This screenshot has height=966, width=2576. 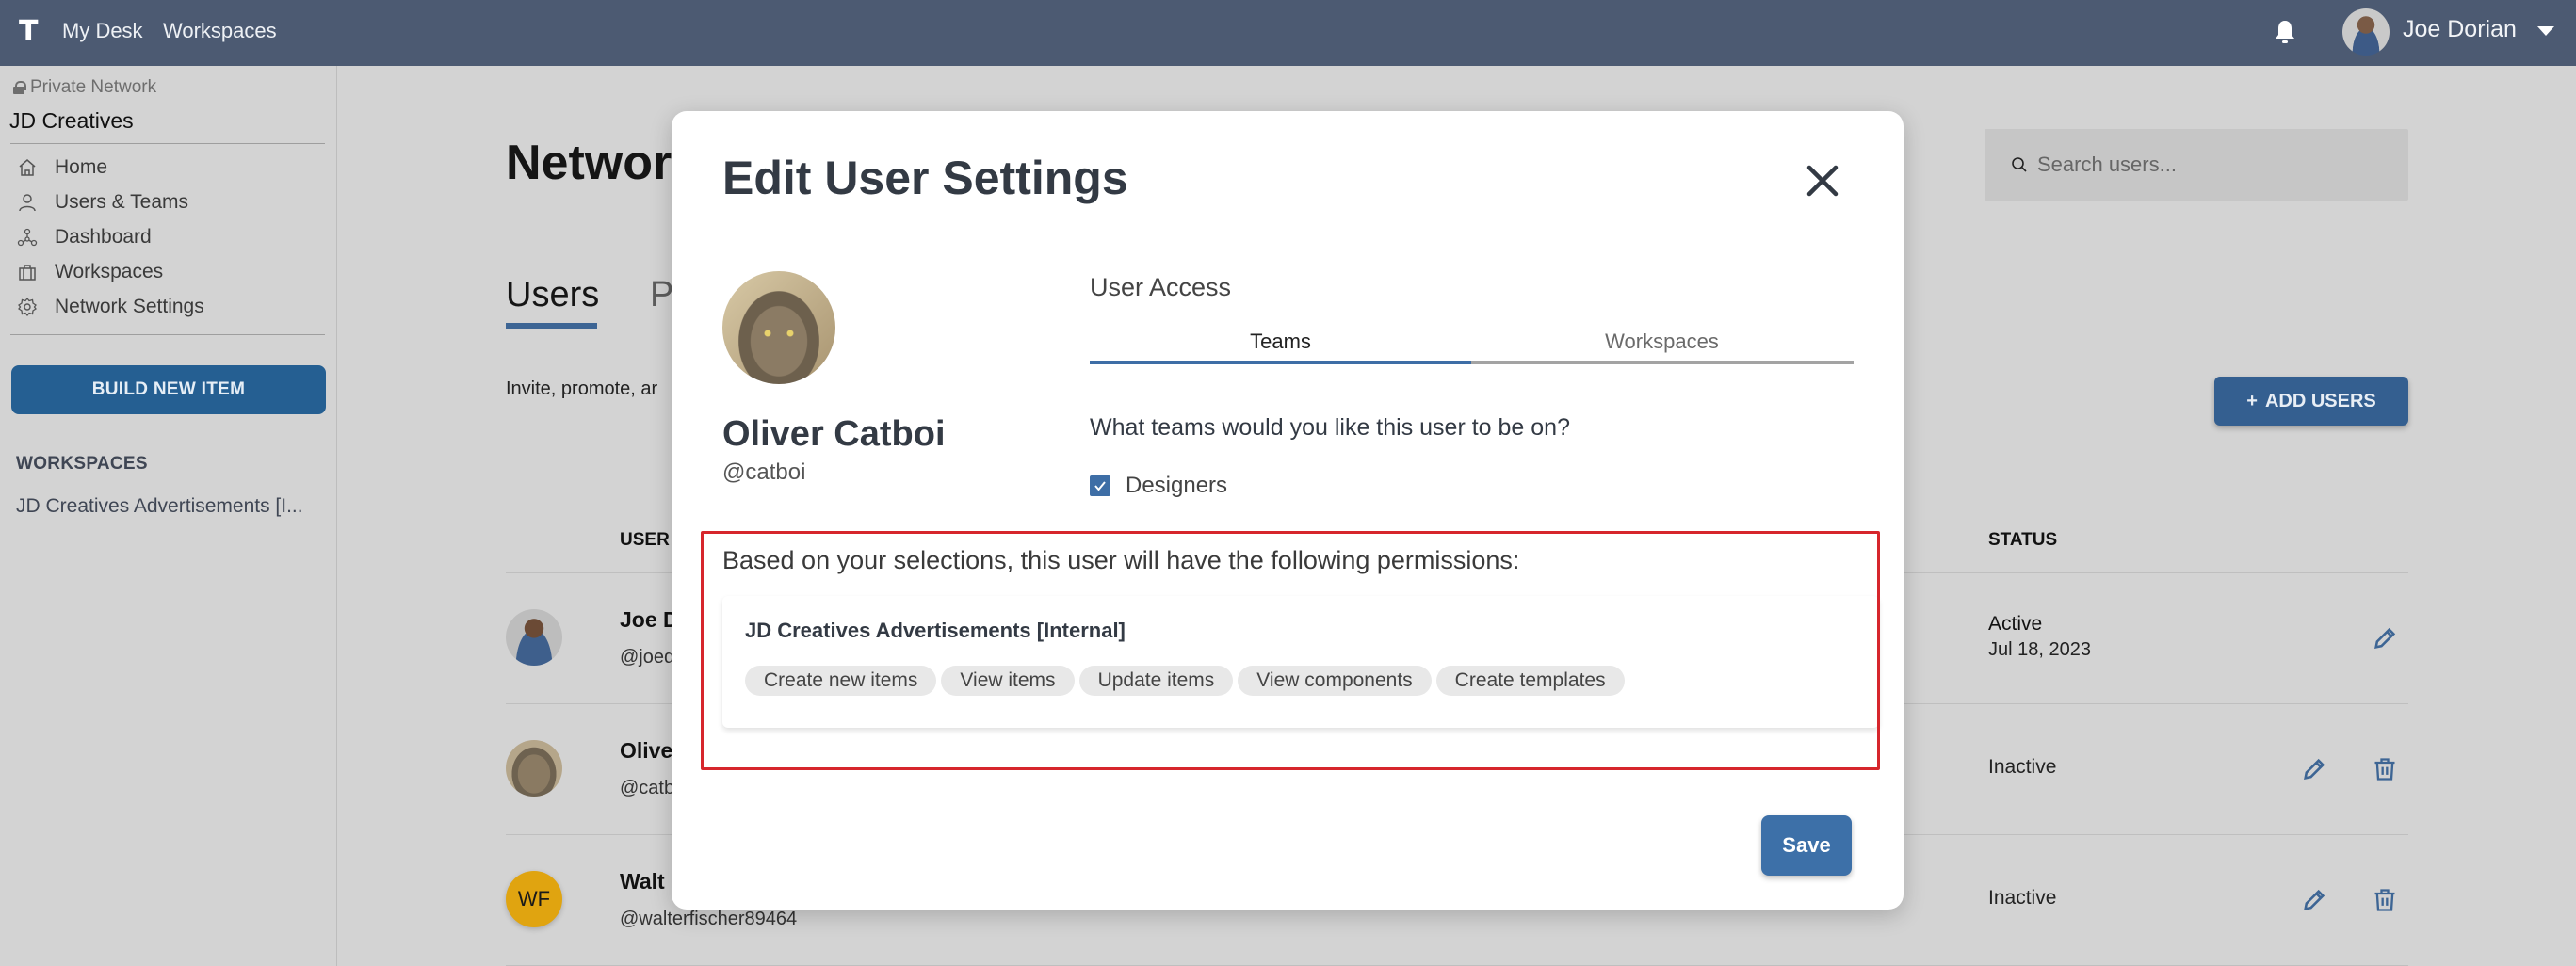 I want to click on tab-track, so click(x=1662, y=362).